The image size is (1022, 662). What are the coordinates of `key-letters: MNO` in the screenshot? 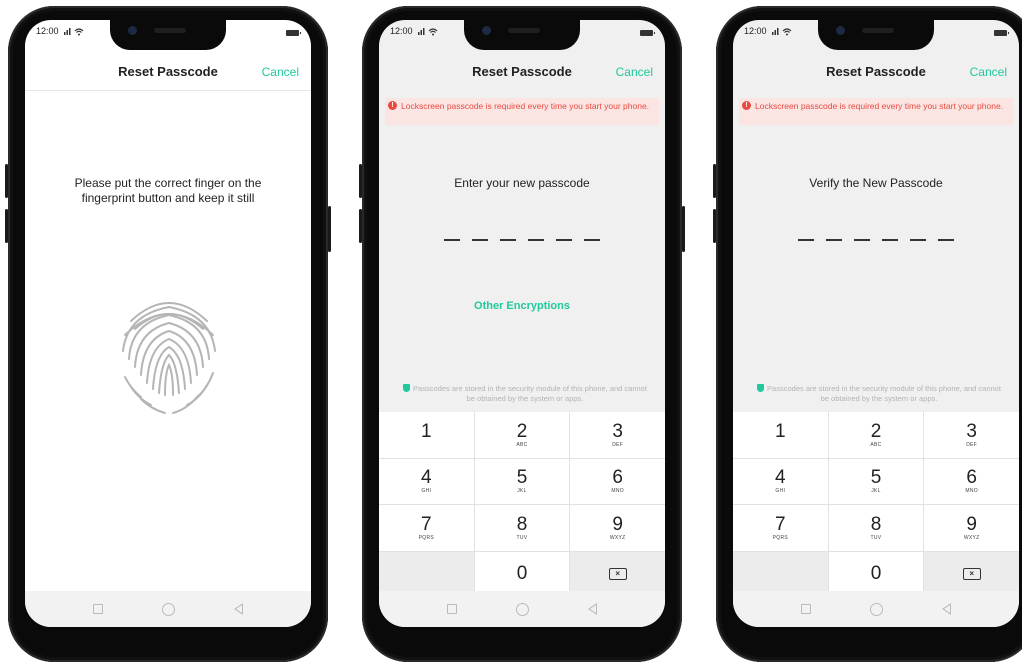 It's located at (617, 491).